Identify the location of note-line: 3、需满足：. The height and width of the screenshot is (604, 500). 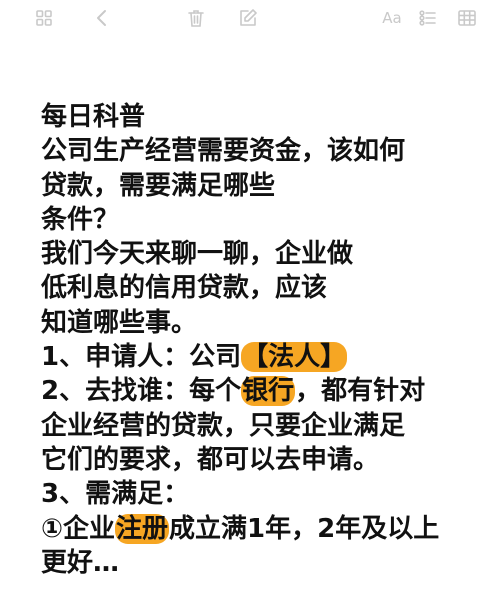
(266, 494).